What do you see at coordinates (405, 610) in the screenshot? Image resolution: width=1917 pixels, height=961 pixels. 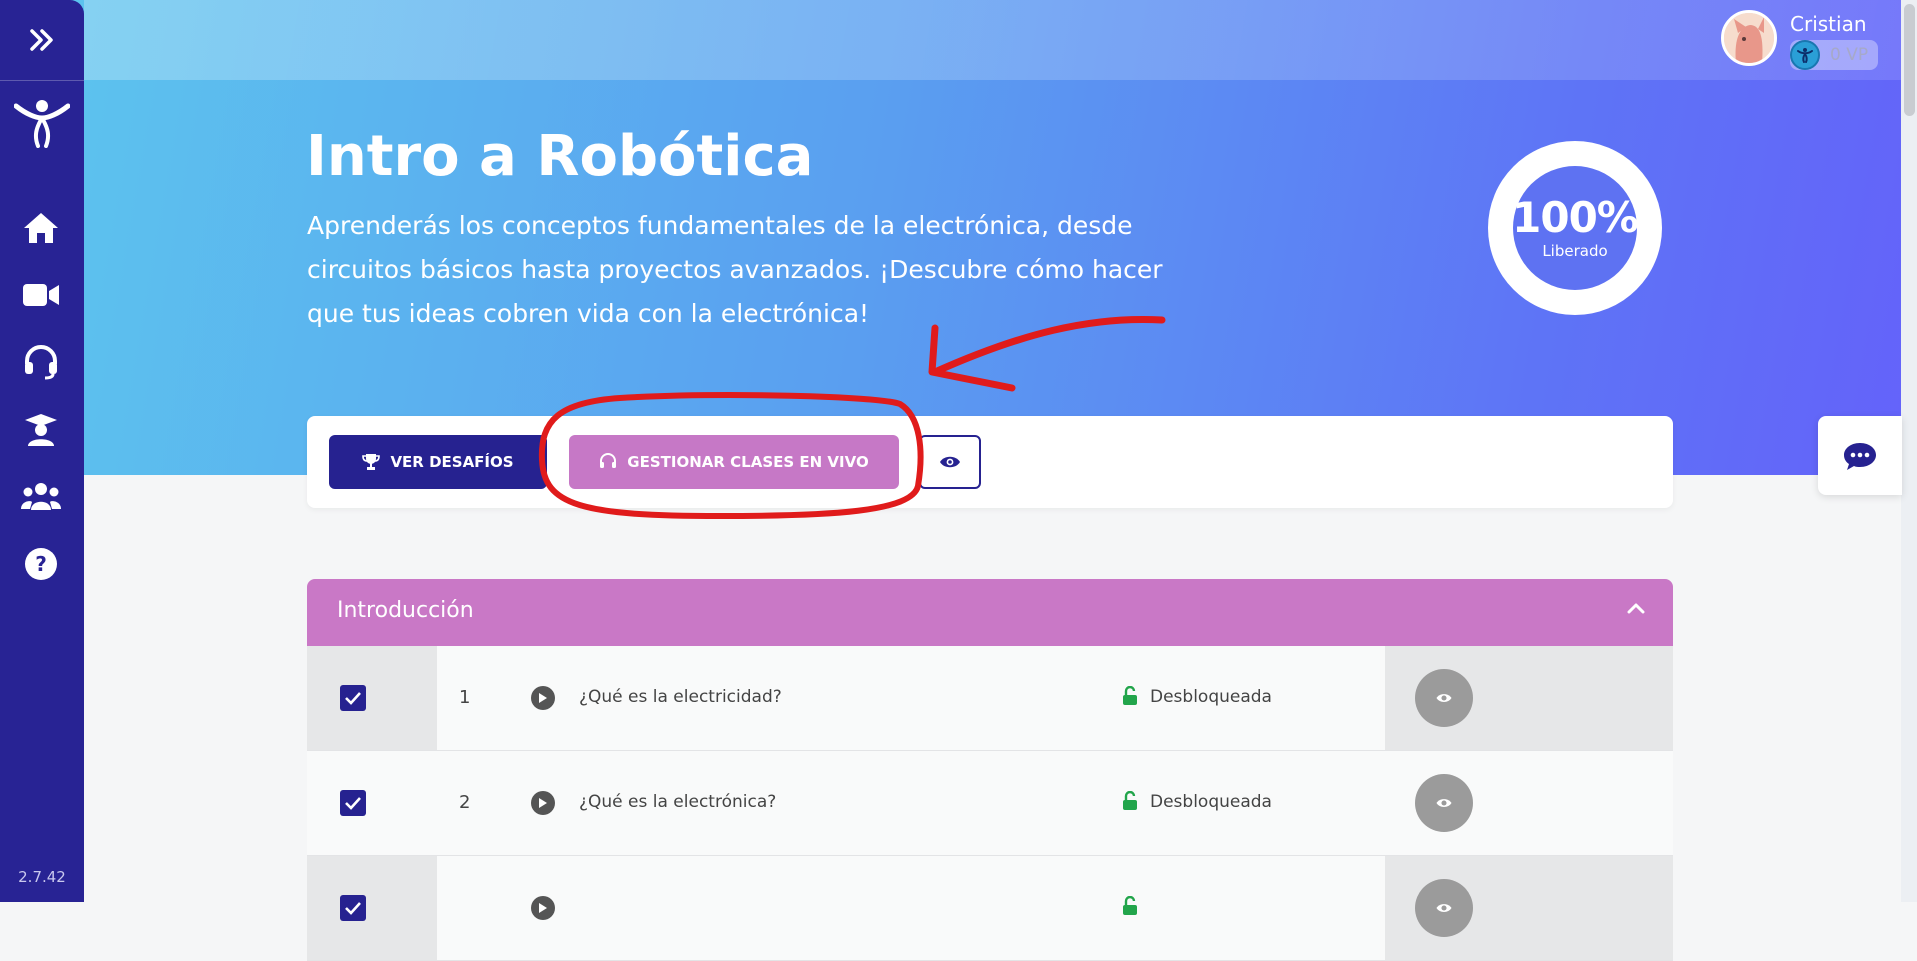 I see `section-title: Introducción` at bounding box center [405, 610].